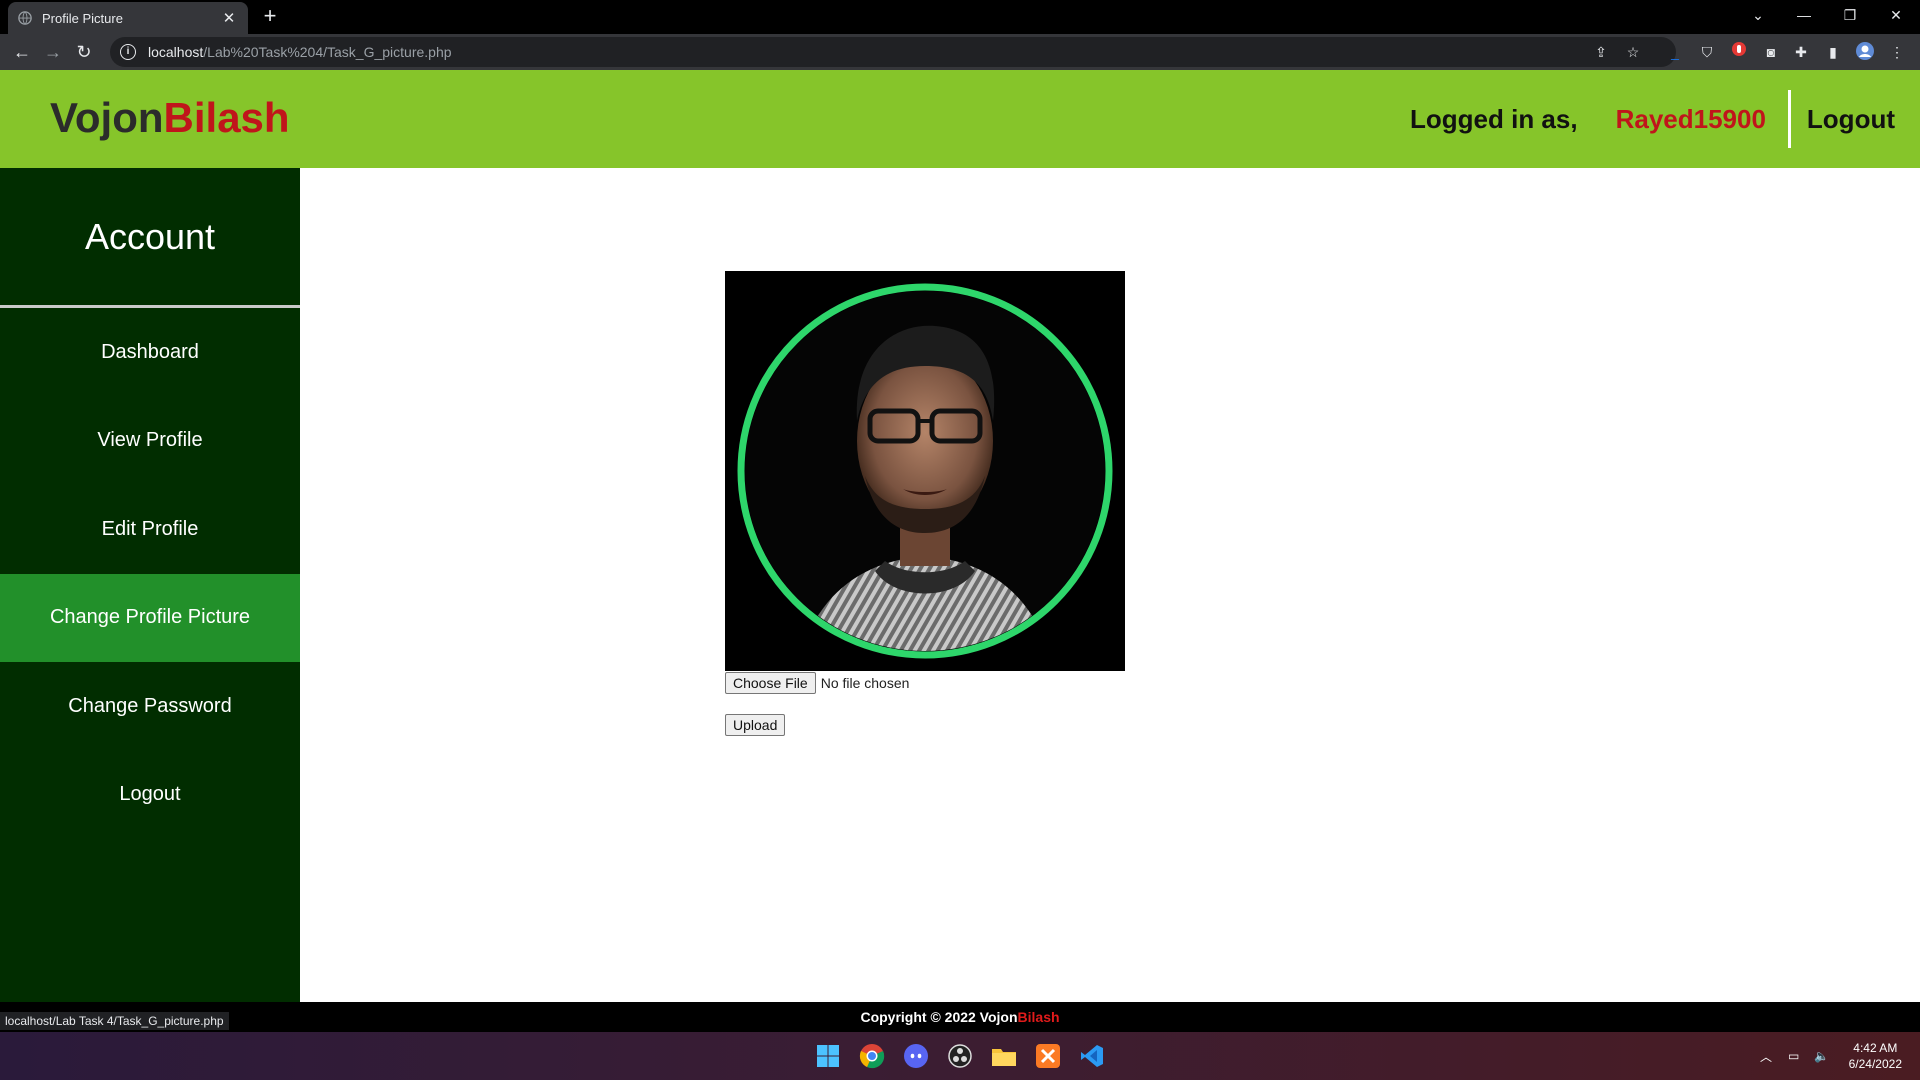 This screenshot has width=1920, height=1080. What do you see at coordinates (1038, 1017) in the screenshot?
I see `copyright-brand: Bilash` at bounding box center [1038, 1017].